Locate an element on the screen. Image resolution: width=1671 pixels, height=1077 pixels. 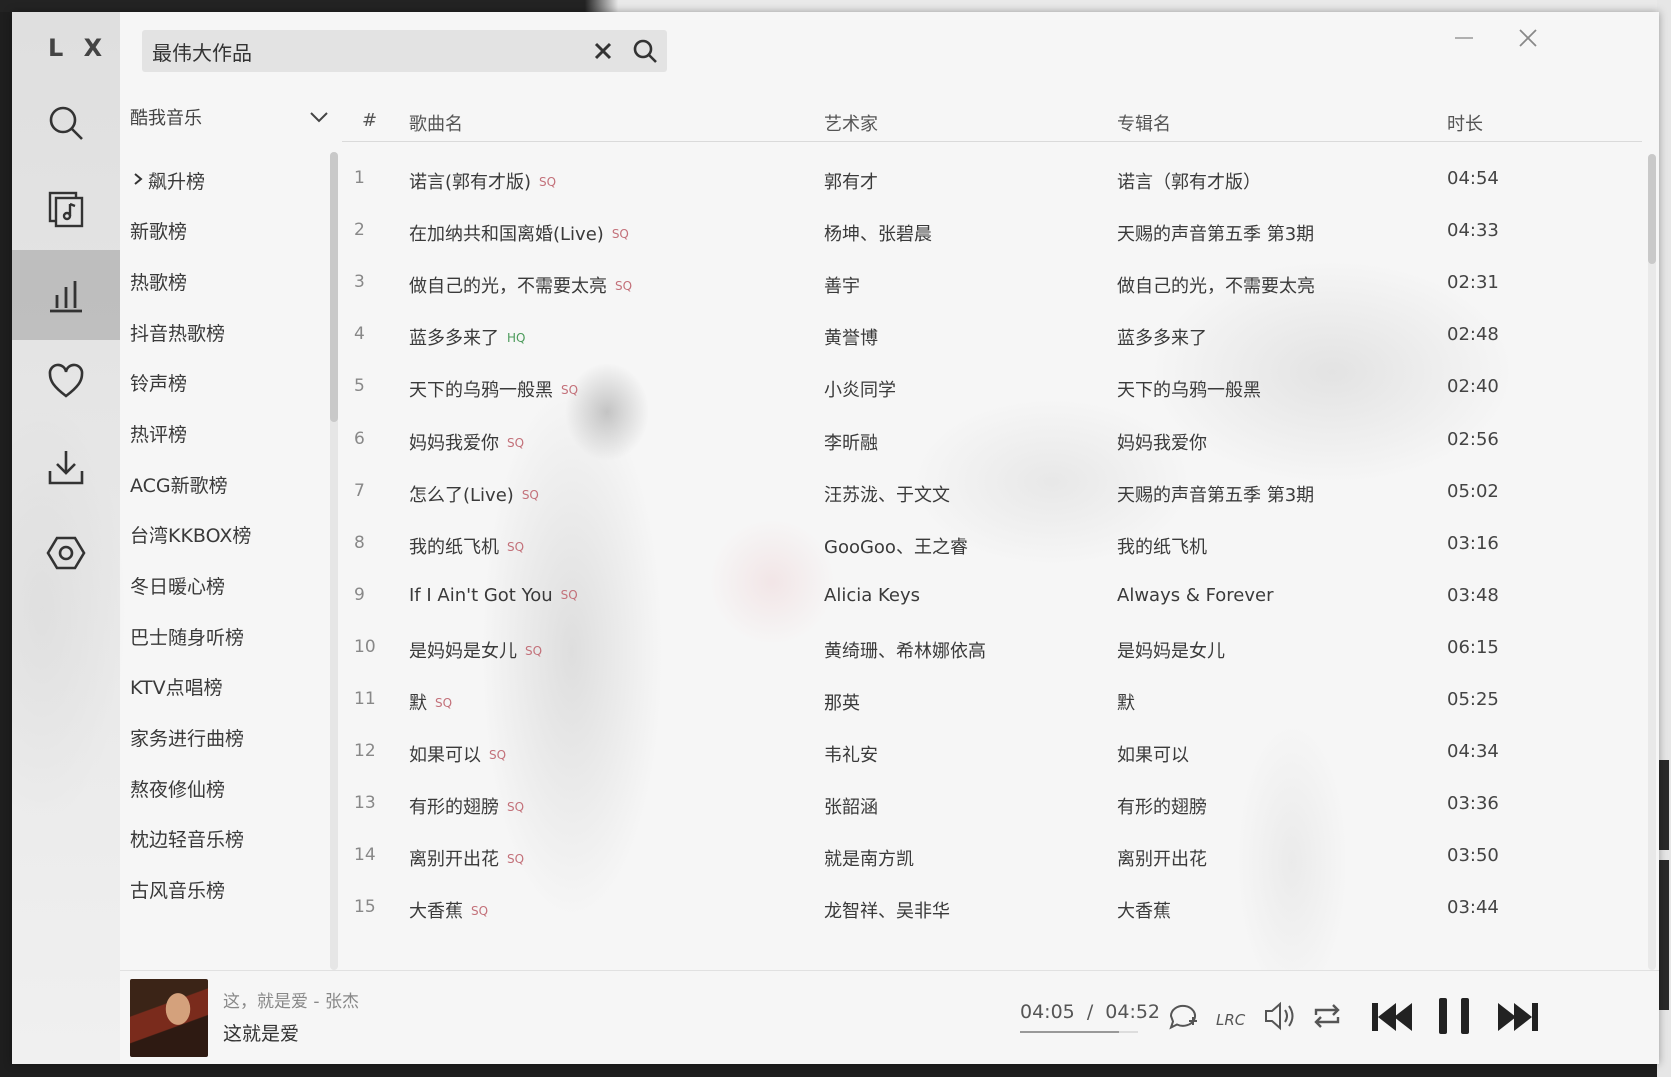
board-item: 古风音乐榜 is located at coordinates (227, 889).